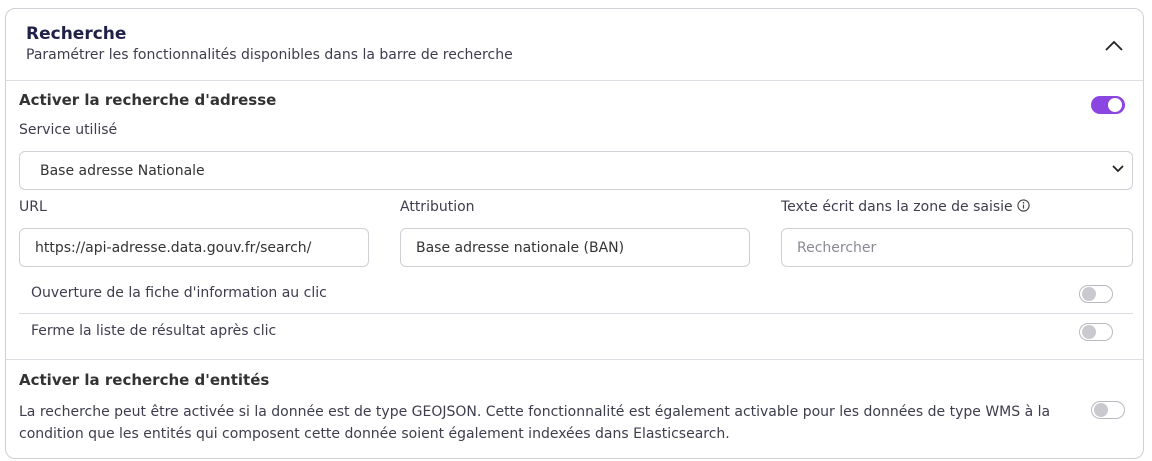 This screenshot has width=1152, height=461. I want to click on placeholder-text-input-value: Rechercher, so click(837, 247).